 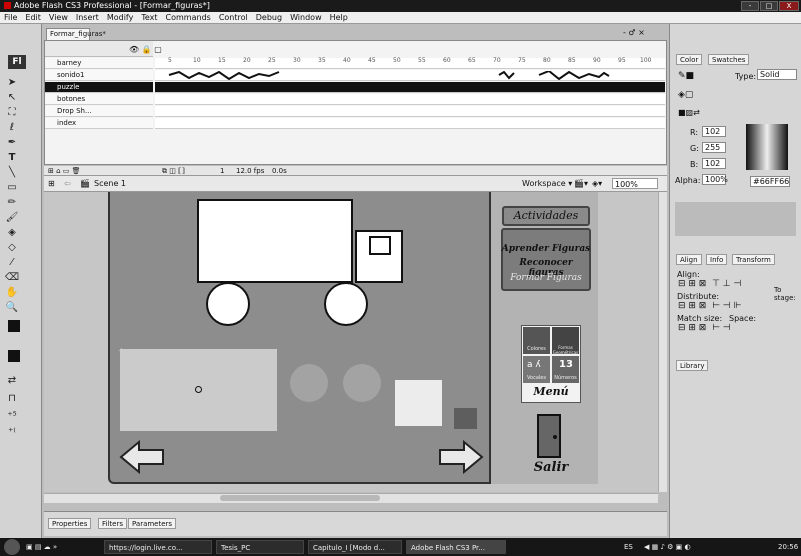 What do you see at coordinates (565, 341) in the screenshot?
I see `formas-tile: Formas Geométricas` at bounding box center [565, 341].